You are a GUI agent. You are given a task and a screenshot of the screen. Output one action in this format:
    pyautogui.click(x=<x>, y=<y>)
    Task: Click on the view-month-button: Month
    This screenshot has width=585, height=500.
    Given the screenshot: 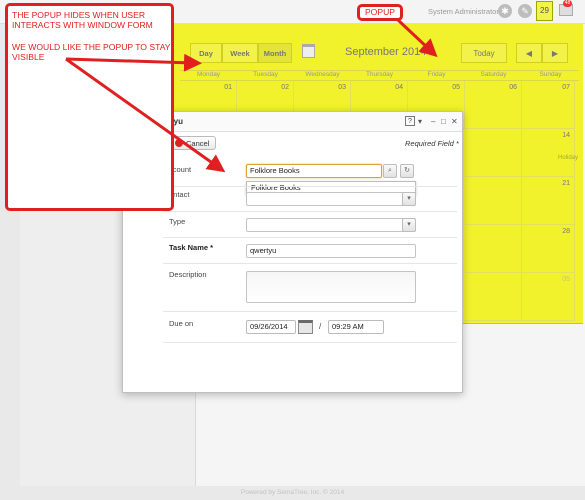 What is the action you would take?
    pyautogui.click(x=275, y=53)
    